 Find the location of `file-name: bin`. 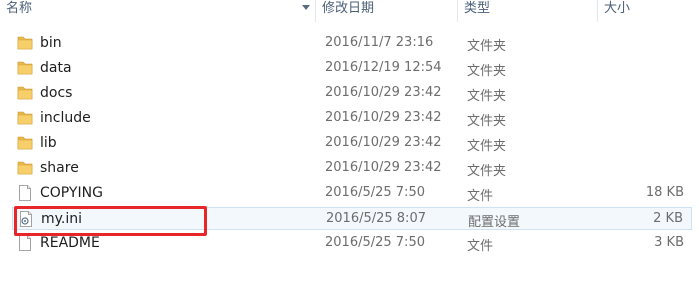

file-name: bin is located at coordinates (51, 43).